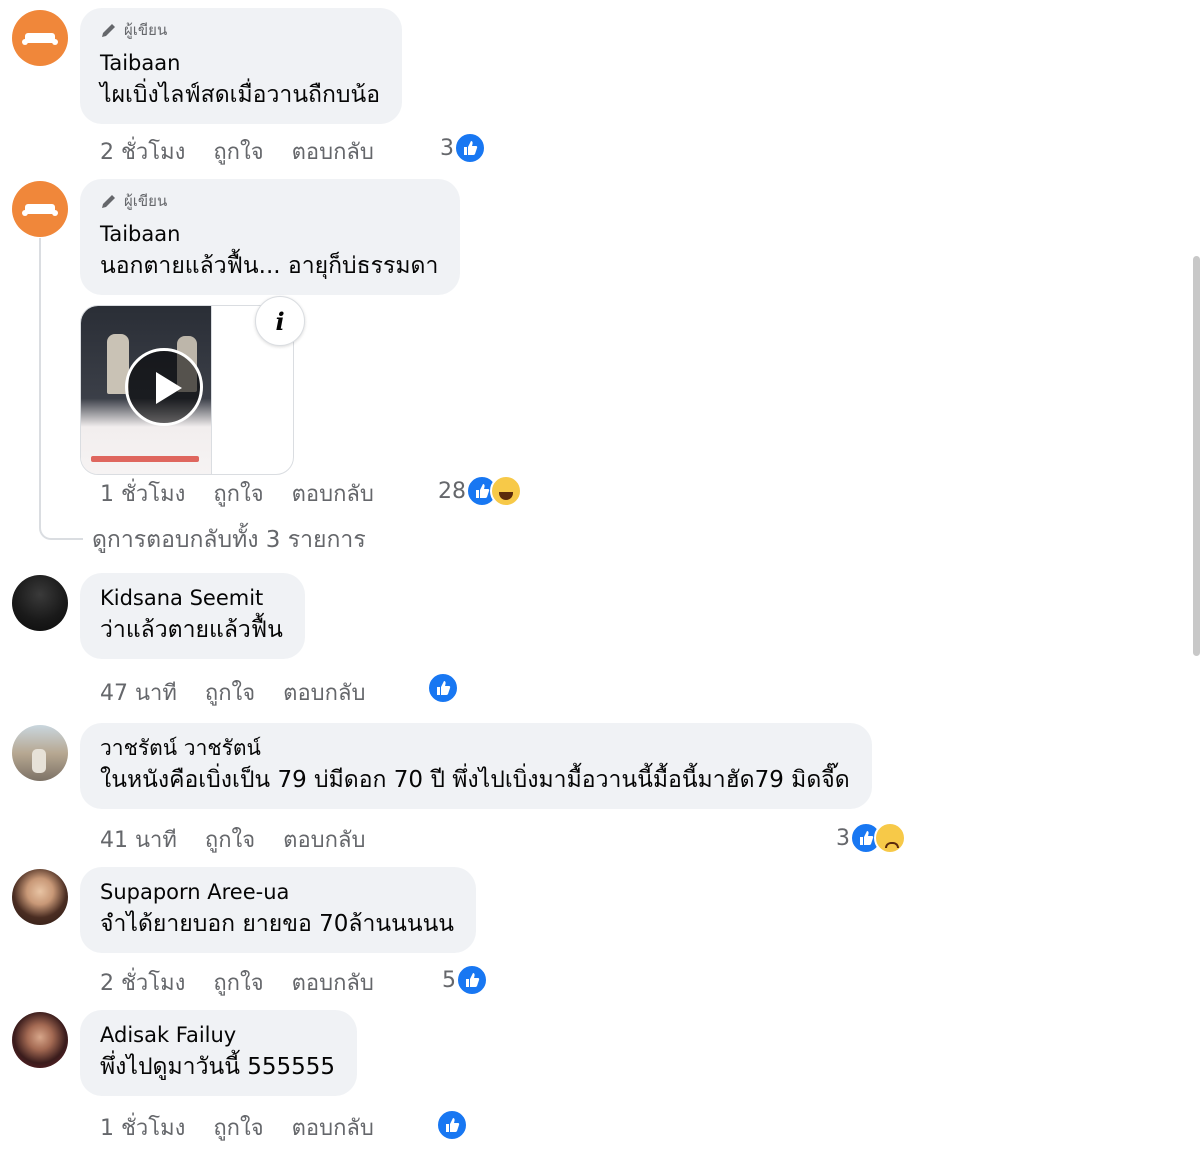 This screenshot has width=1200, height=1159. I want to click on comment-actions: 47 นาที ถูกใจ ตอบกลับ, so click(232, 692).